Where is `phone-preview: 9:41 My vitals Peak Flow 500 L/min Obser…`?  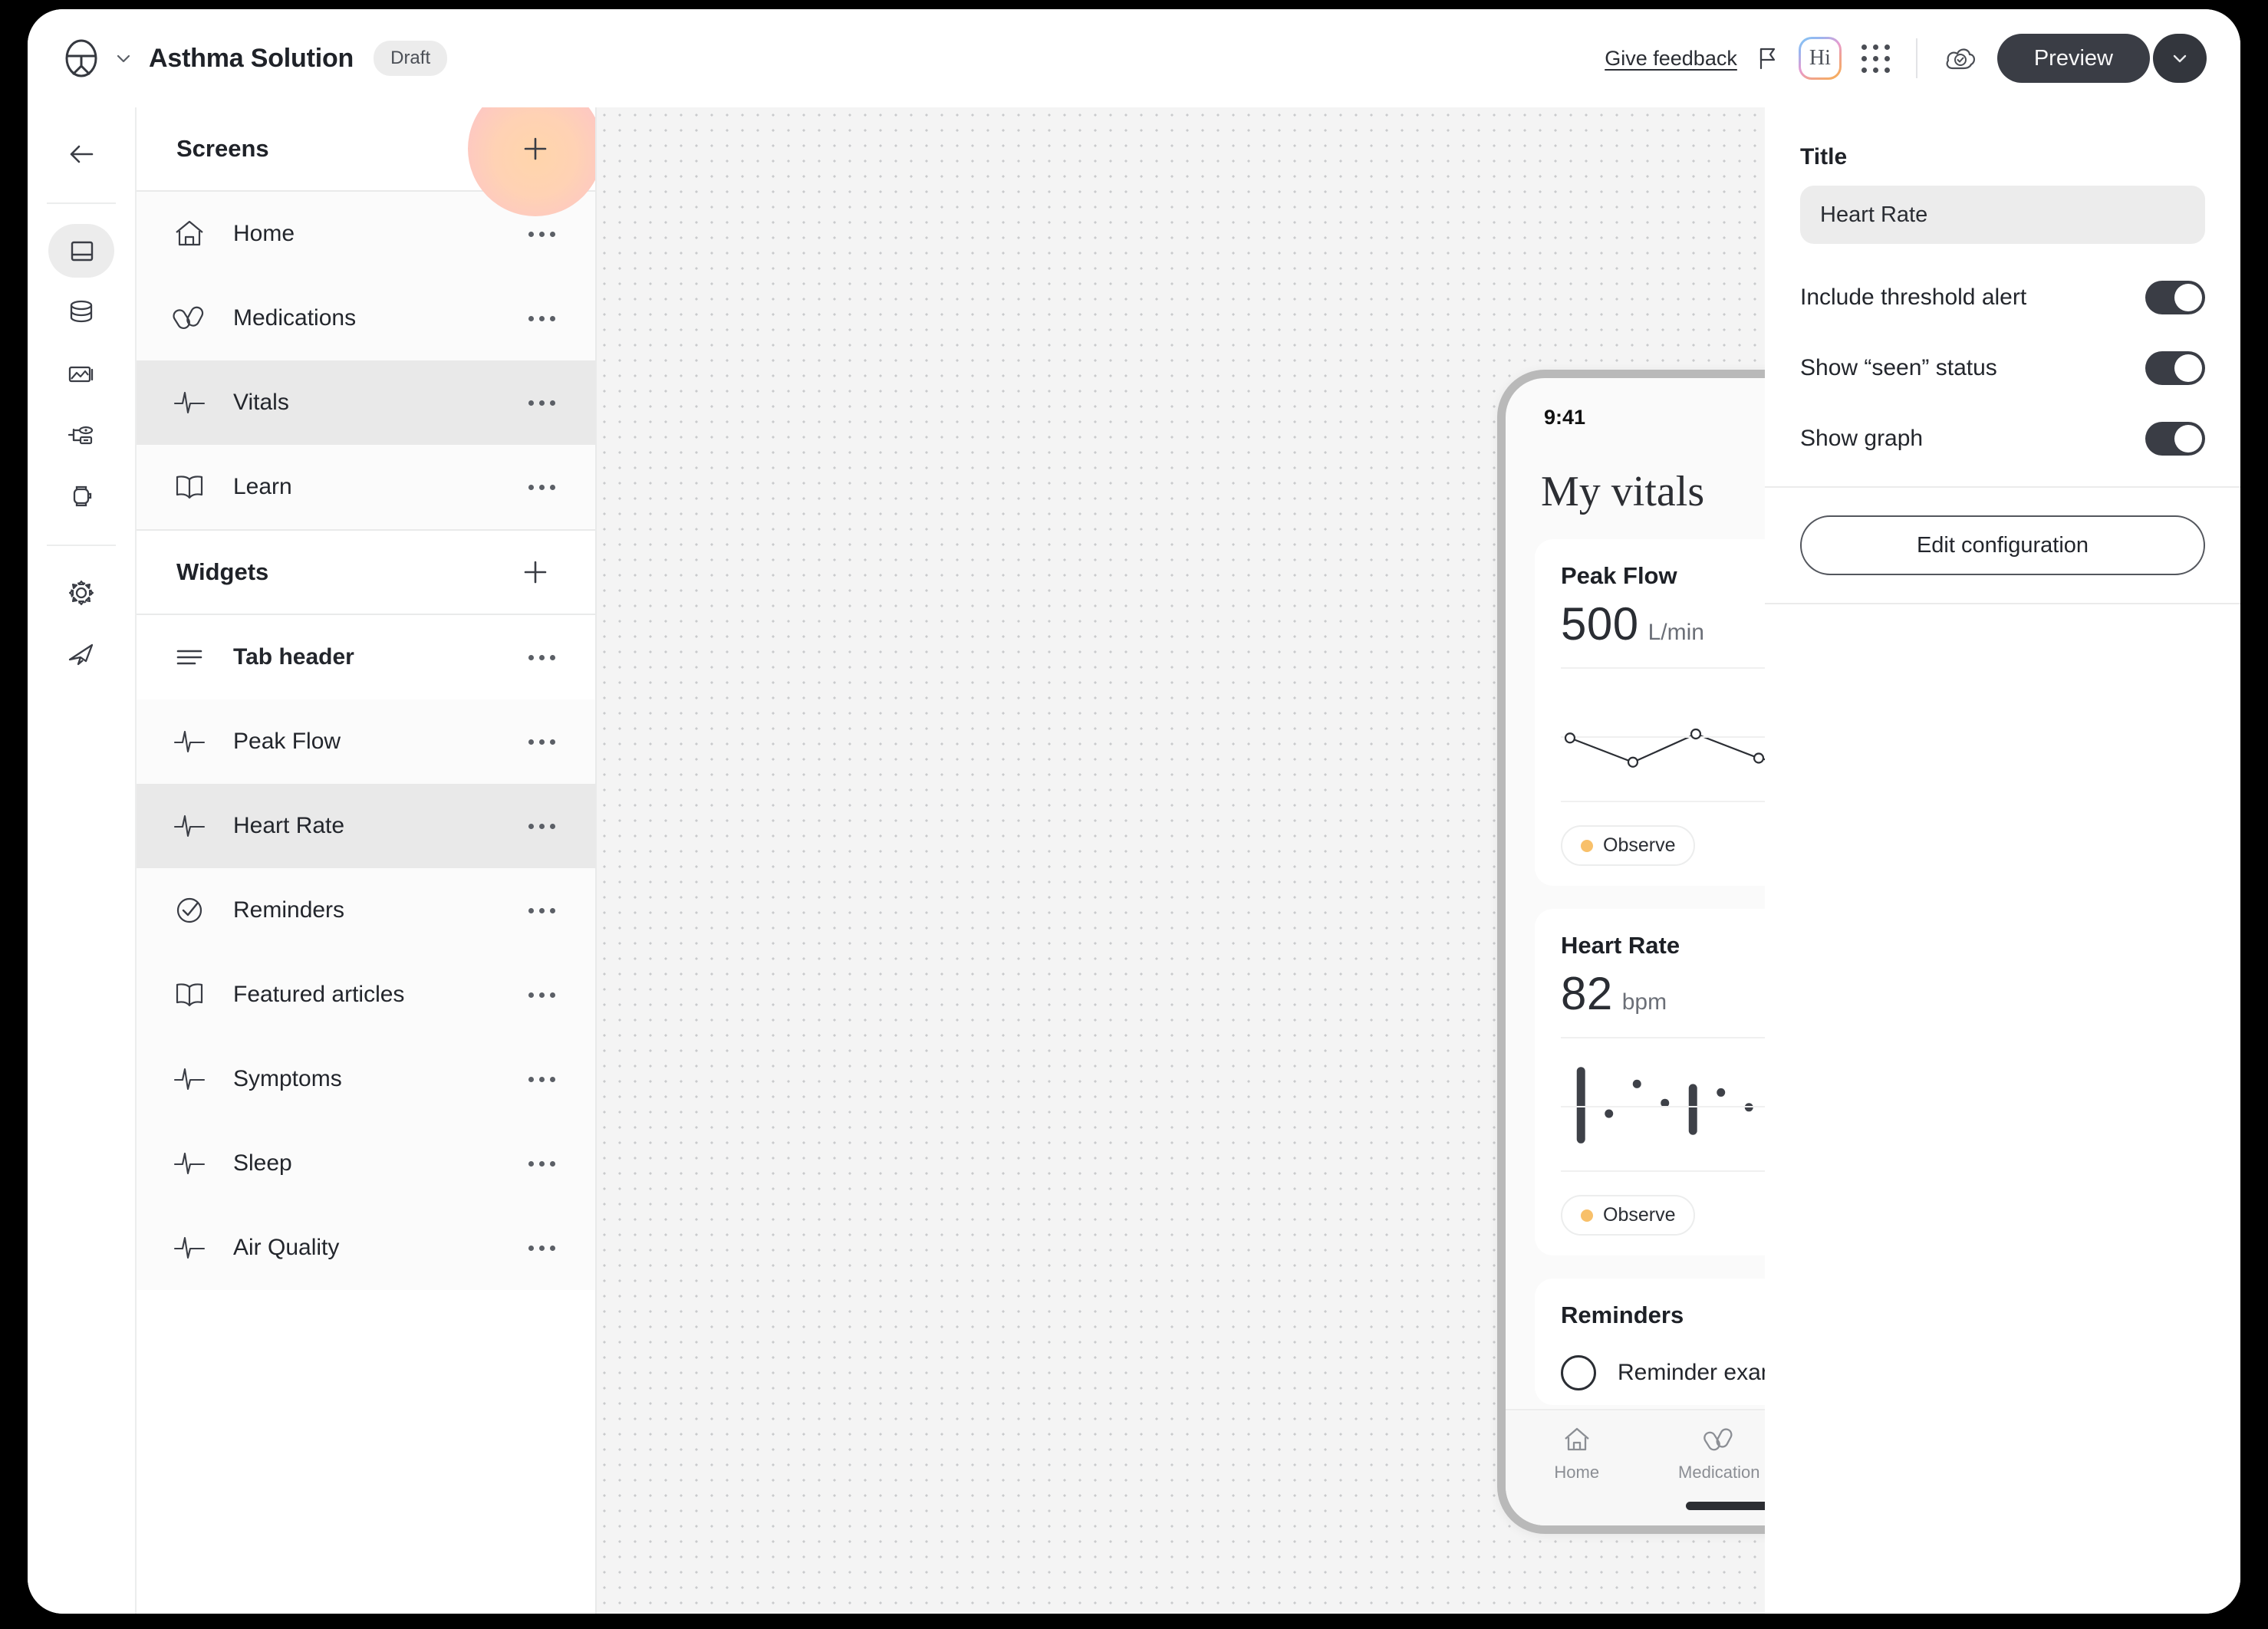
phone-preview: 9:41 My vitals Peak Flow 500 L/min Obser… is located at coordinates (1631, 952).